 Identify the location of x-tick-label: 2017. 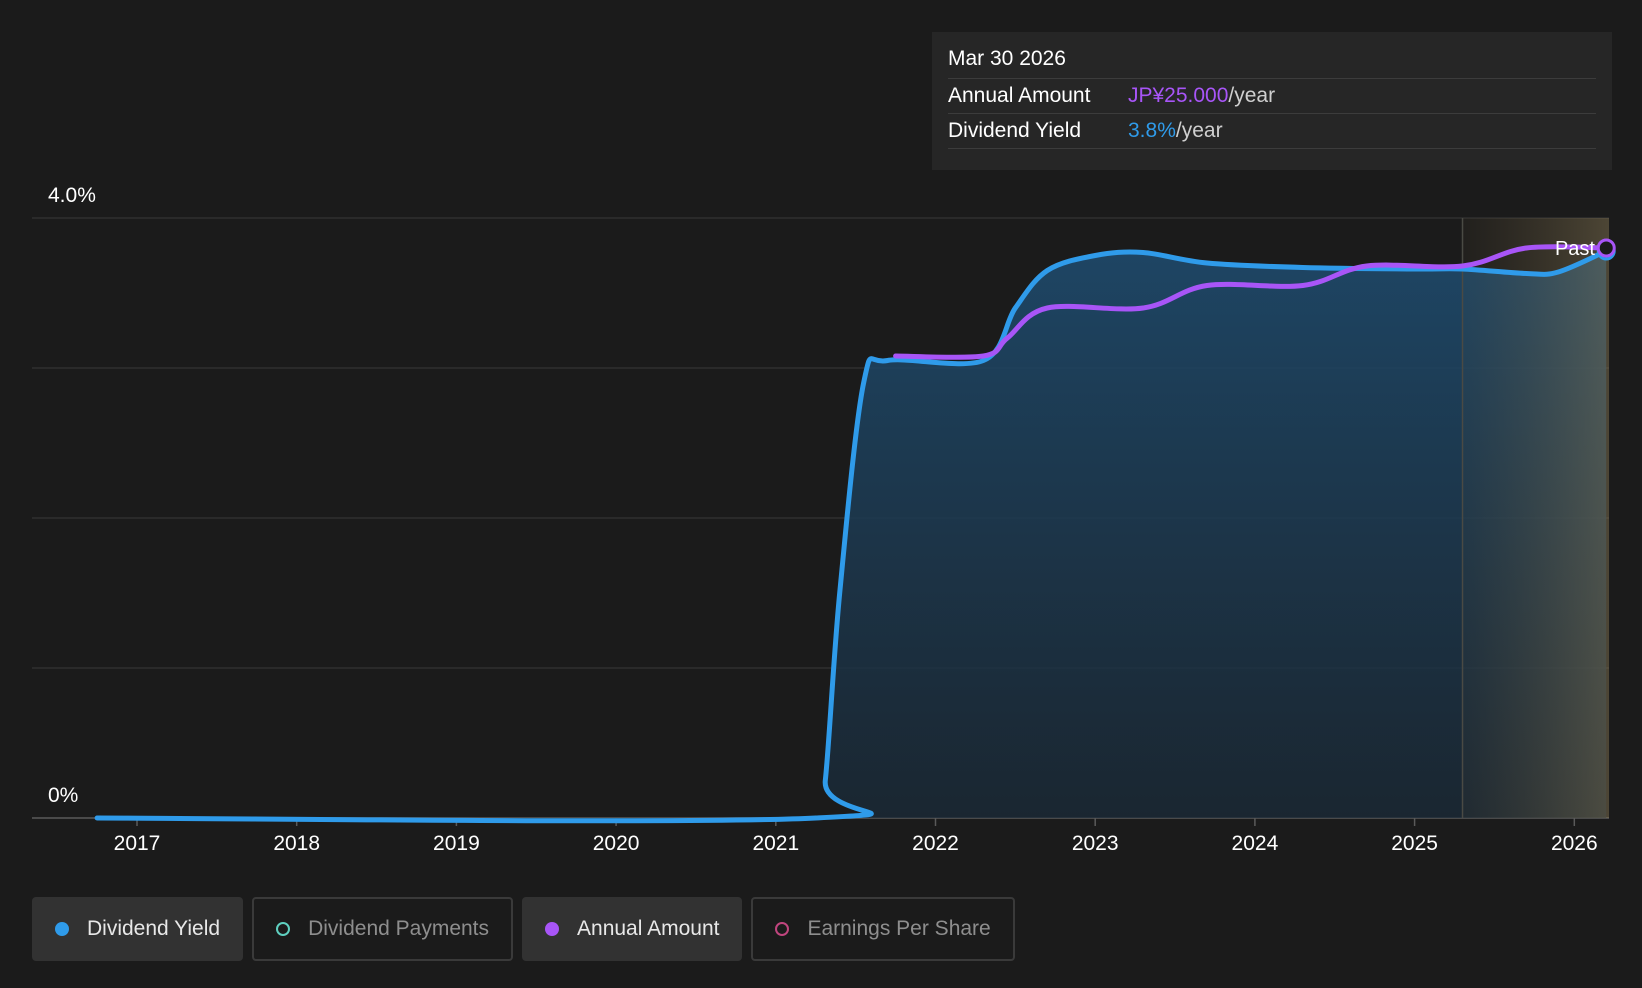
(137, 843).